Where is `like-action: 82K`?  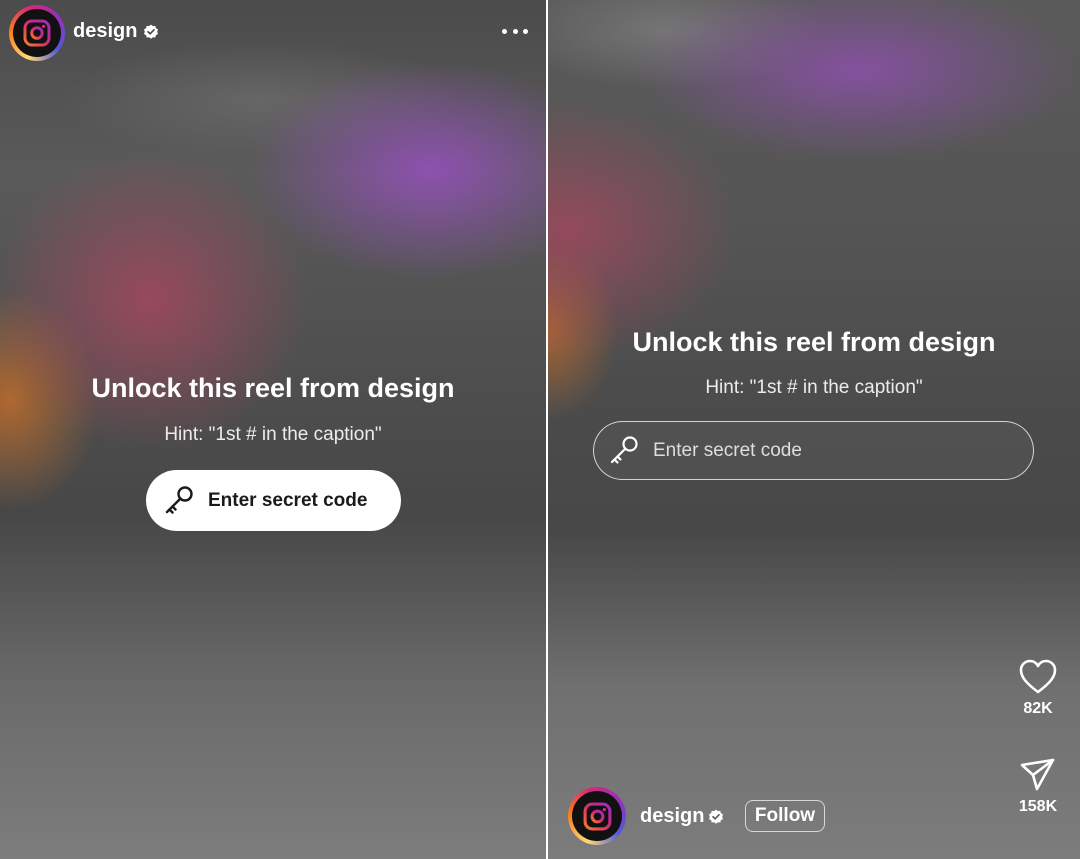 like-action: 82K is located at coordinates (1038, 688).